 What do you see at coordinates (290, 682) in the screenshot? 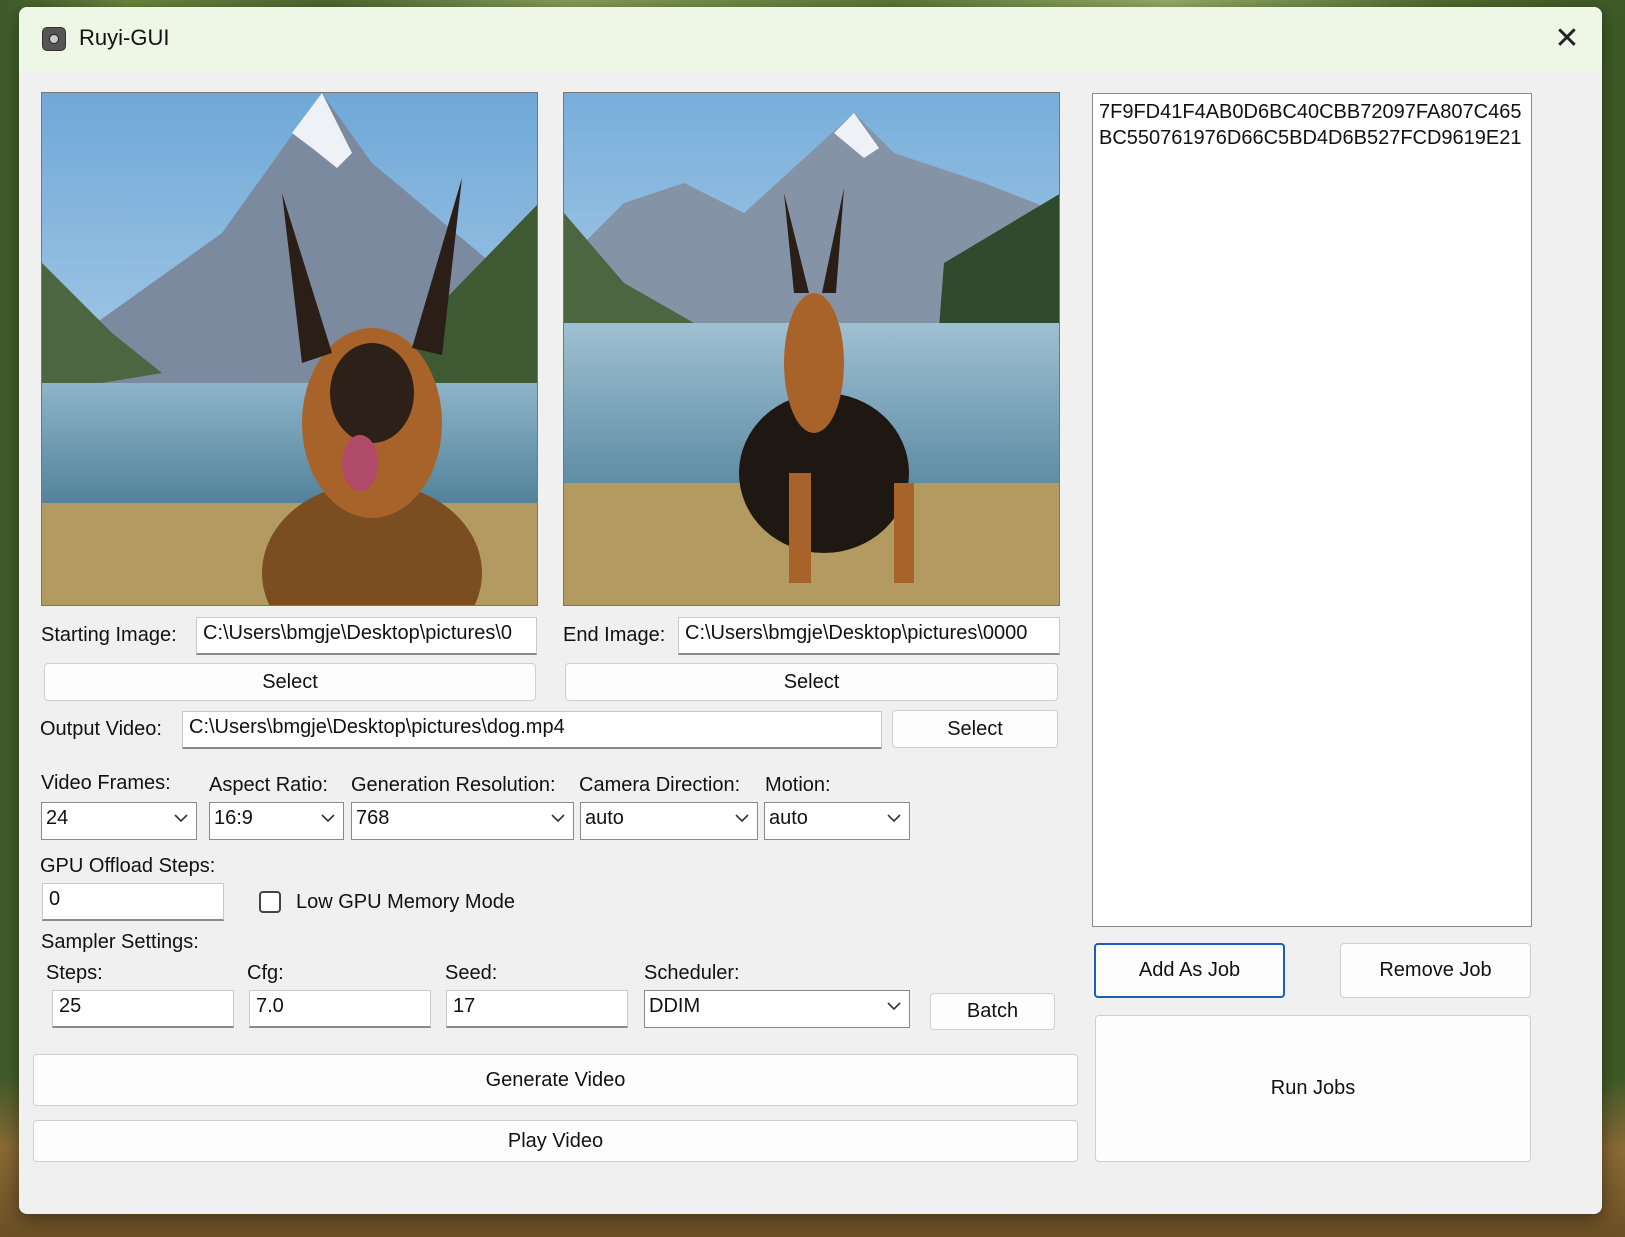
I see `starting-image-select-button: Select` at bounding box center [290, 682].